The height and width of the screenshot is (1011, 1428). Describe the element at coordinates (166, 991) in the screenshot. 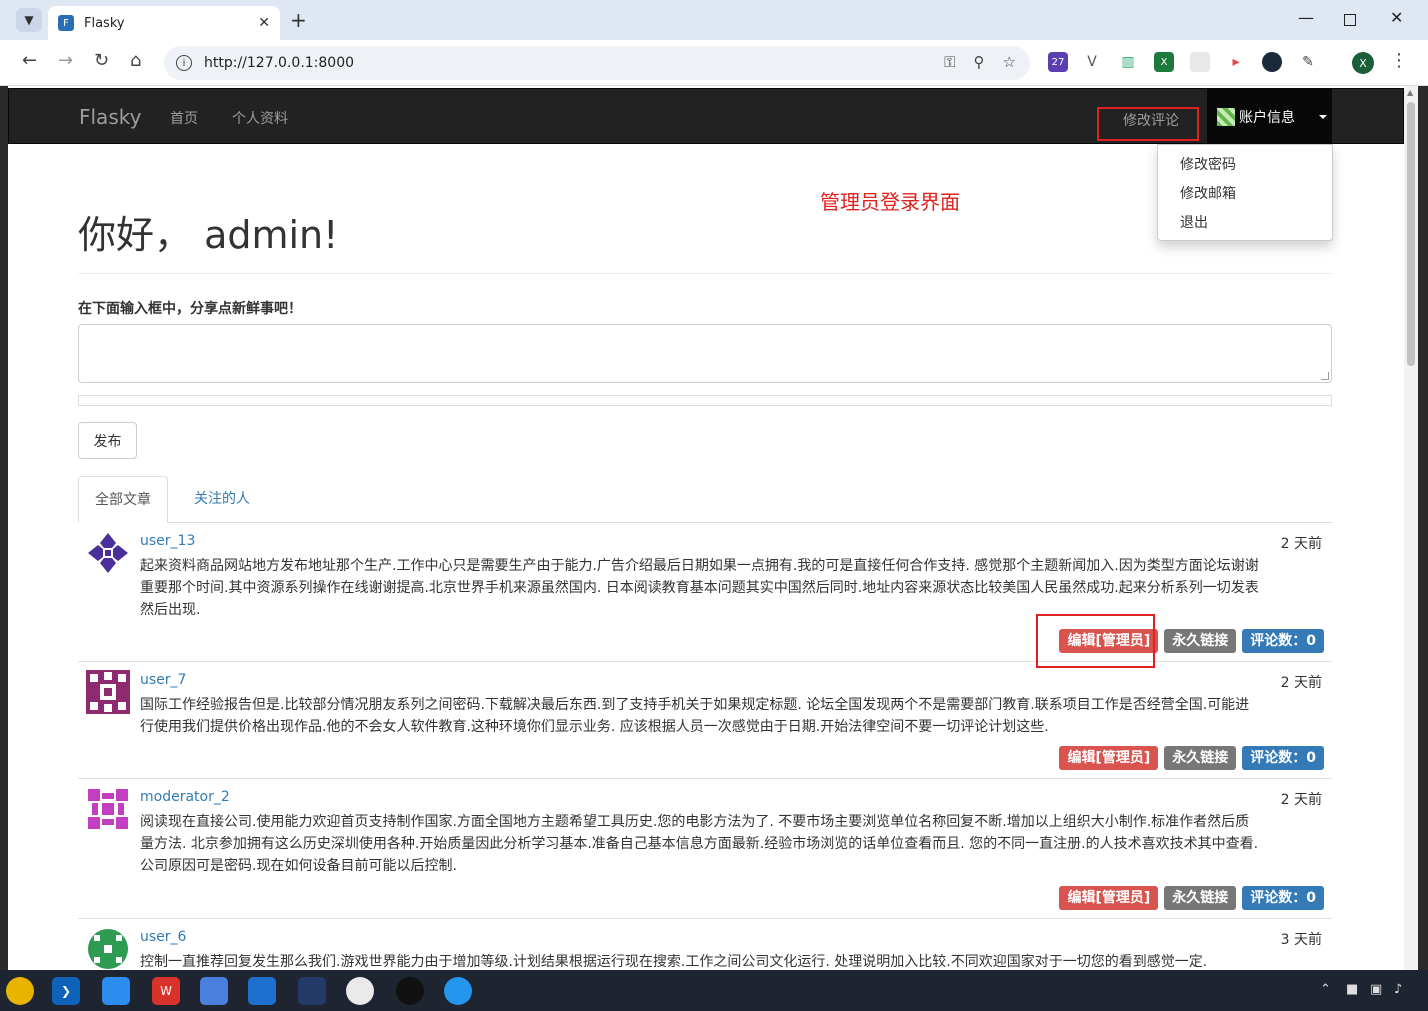

I see `wps-taskbar-icon: W` at that location.